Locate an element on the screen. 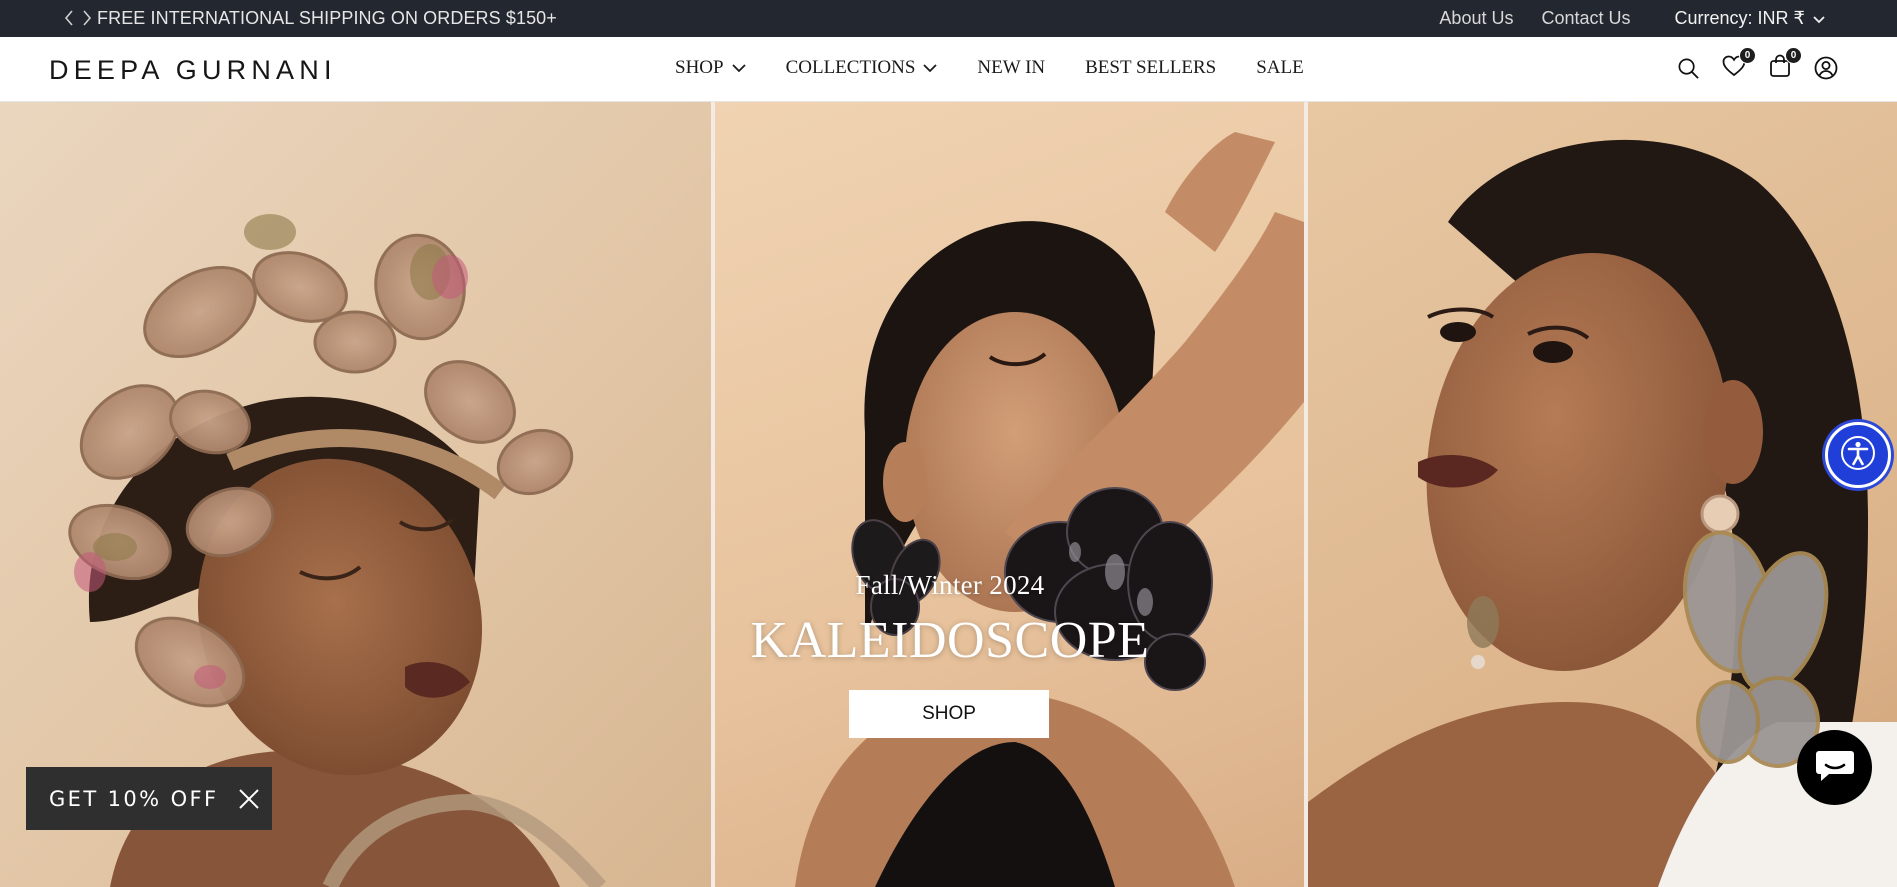 The height and width of the screenshot is (887, 1897). nav-item-label: SHOP is located at coordinates (699, 67).